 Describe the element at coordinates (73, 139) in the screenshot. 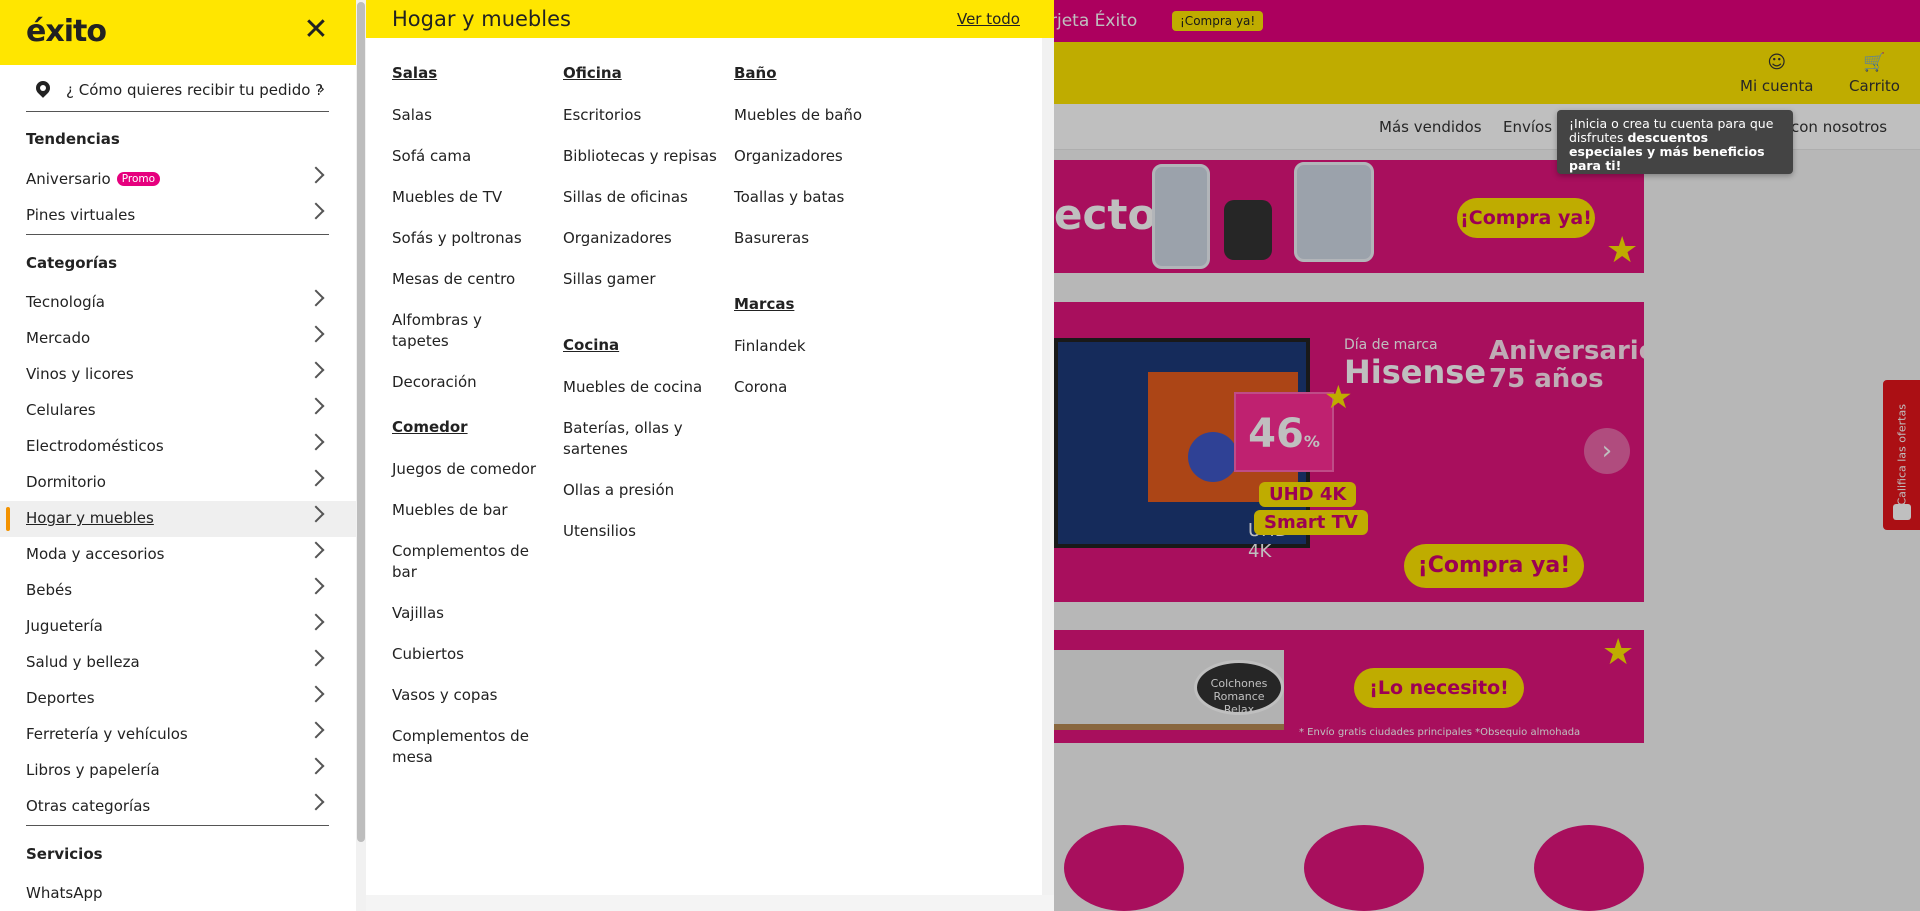

I see `section-title-tendencias: Tendencias` at that location.